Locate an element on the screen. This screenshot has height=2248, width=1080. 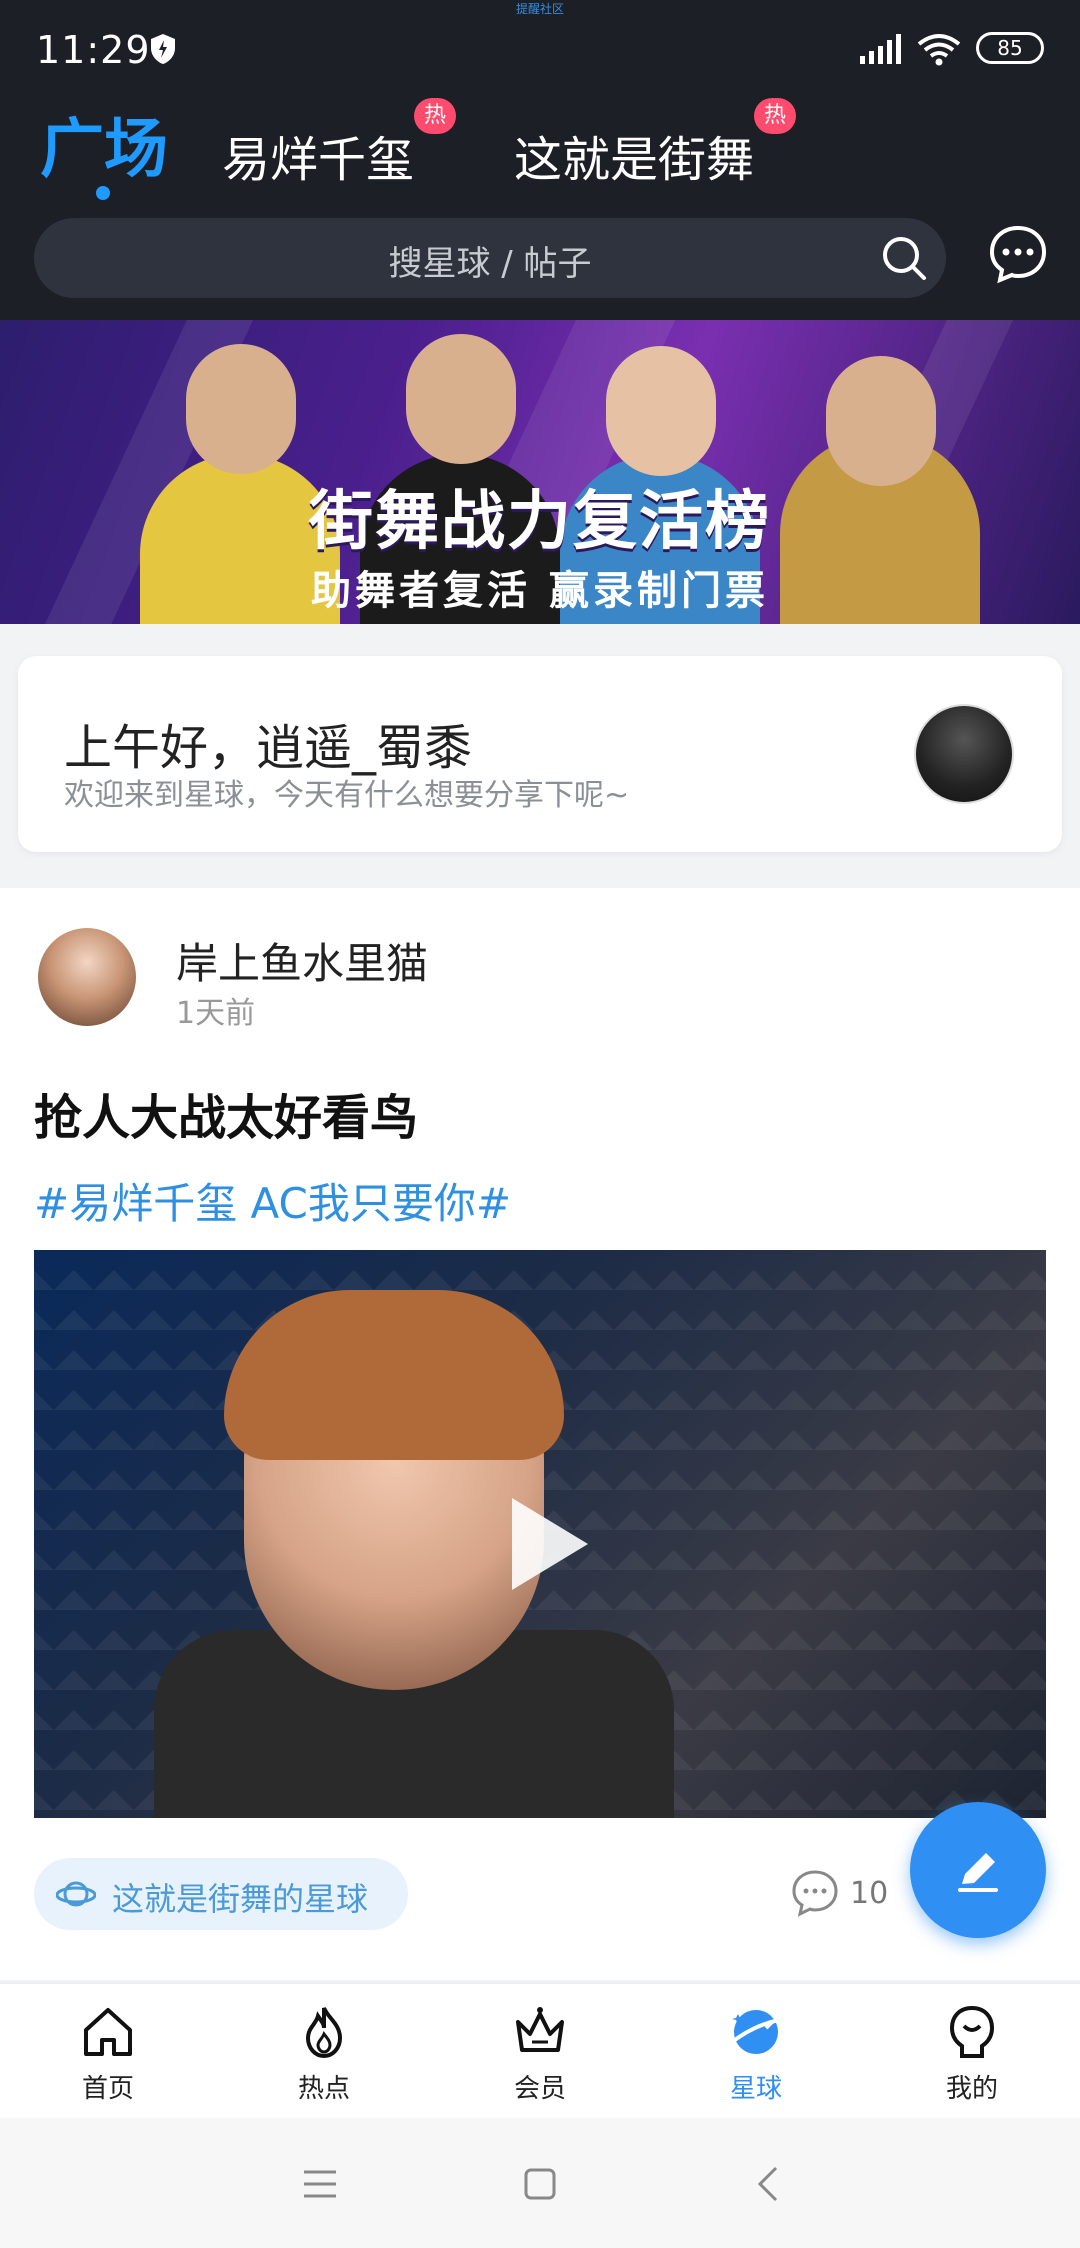
comment-icon is located at coordinates (815, 1893).